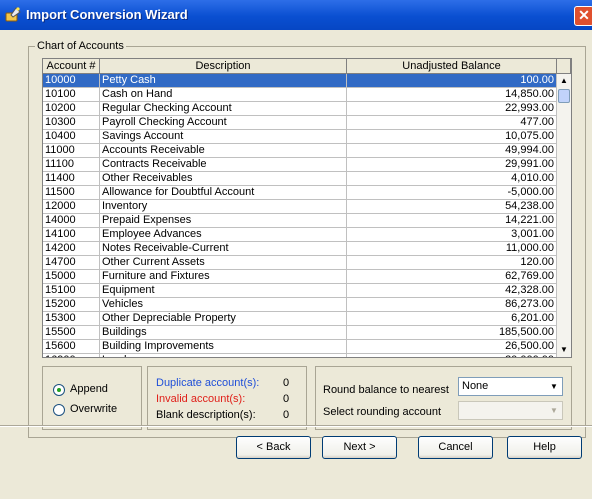  Describe the element at coordinates (71, 165) in the screenshot. I see `account-number-cell: 11100` at that location.